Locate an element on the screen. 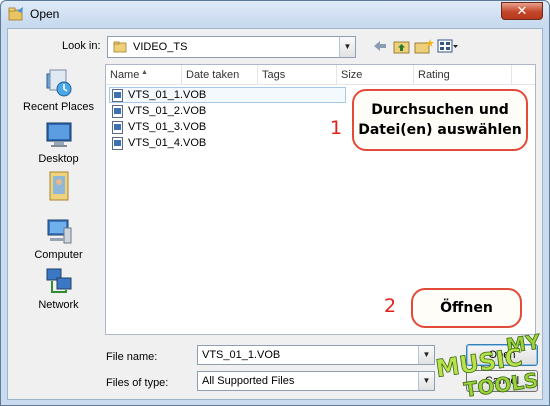 The image size is (550, 406). file-row-1: VTS_01_1.VOB is located at coordinates (227, 95).